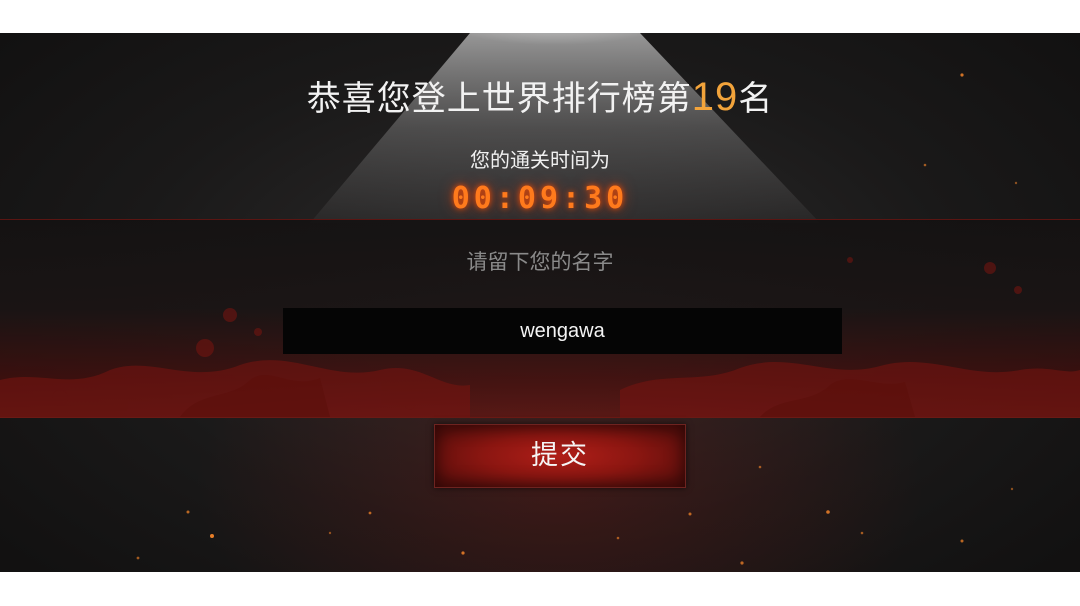 This screenshot has height=606, width=1080. Describe the element at coordinates (499, 99) in the screenshot. I see `title-prefix: 恭喜您登上世界排行榜第` at that location.